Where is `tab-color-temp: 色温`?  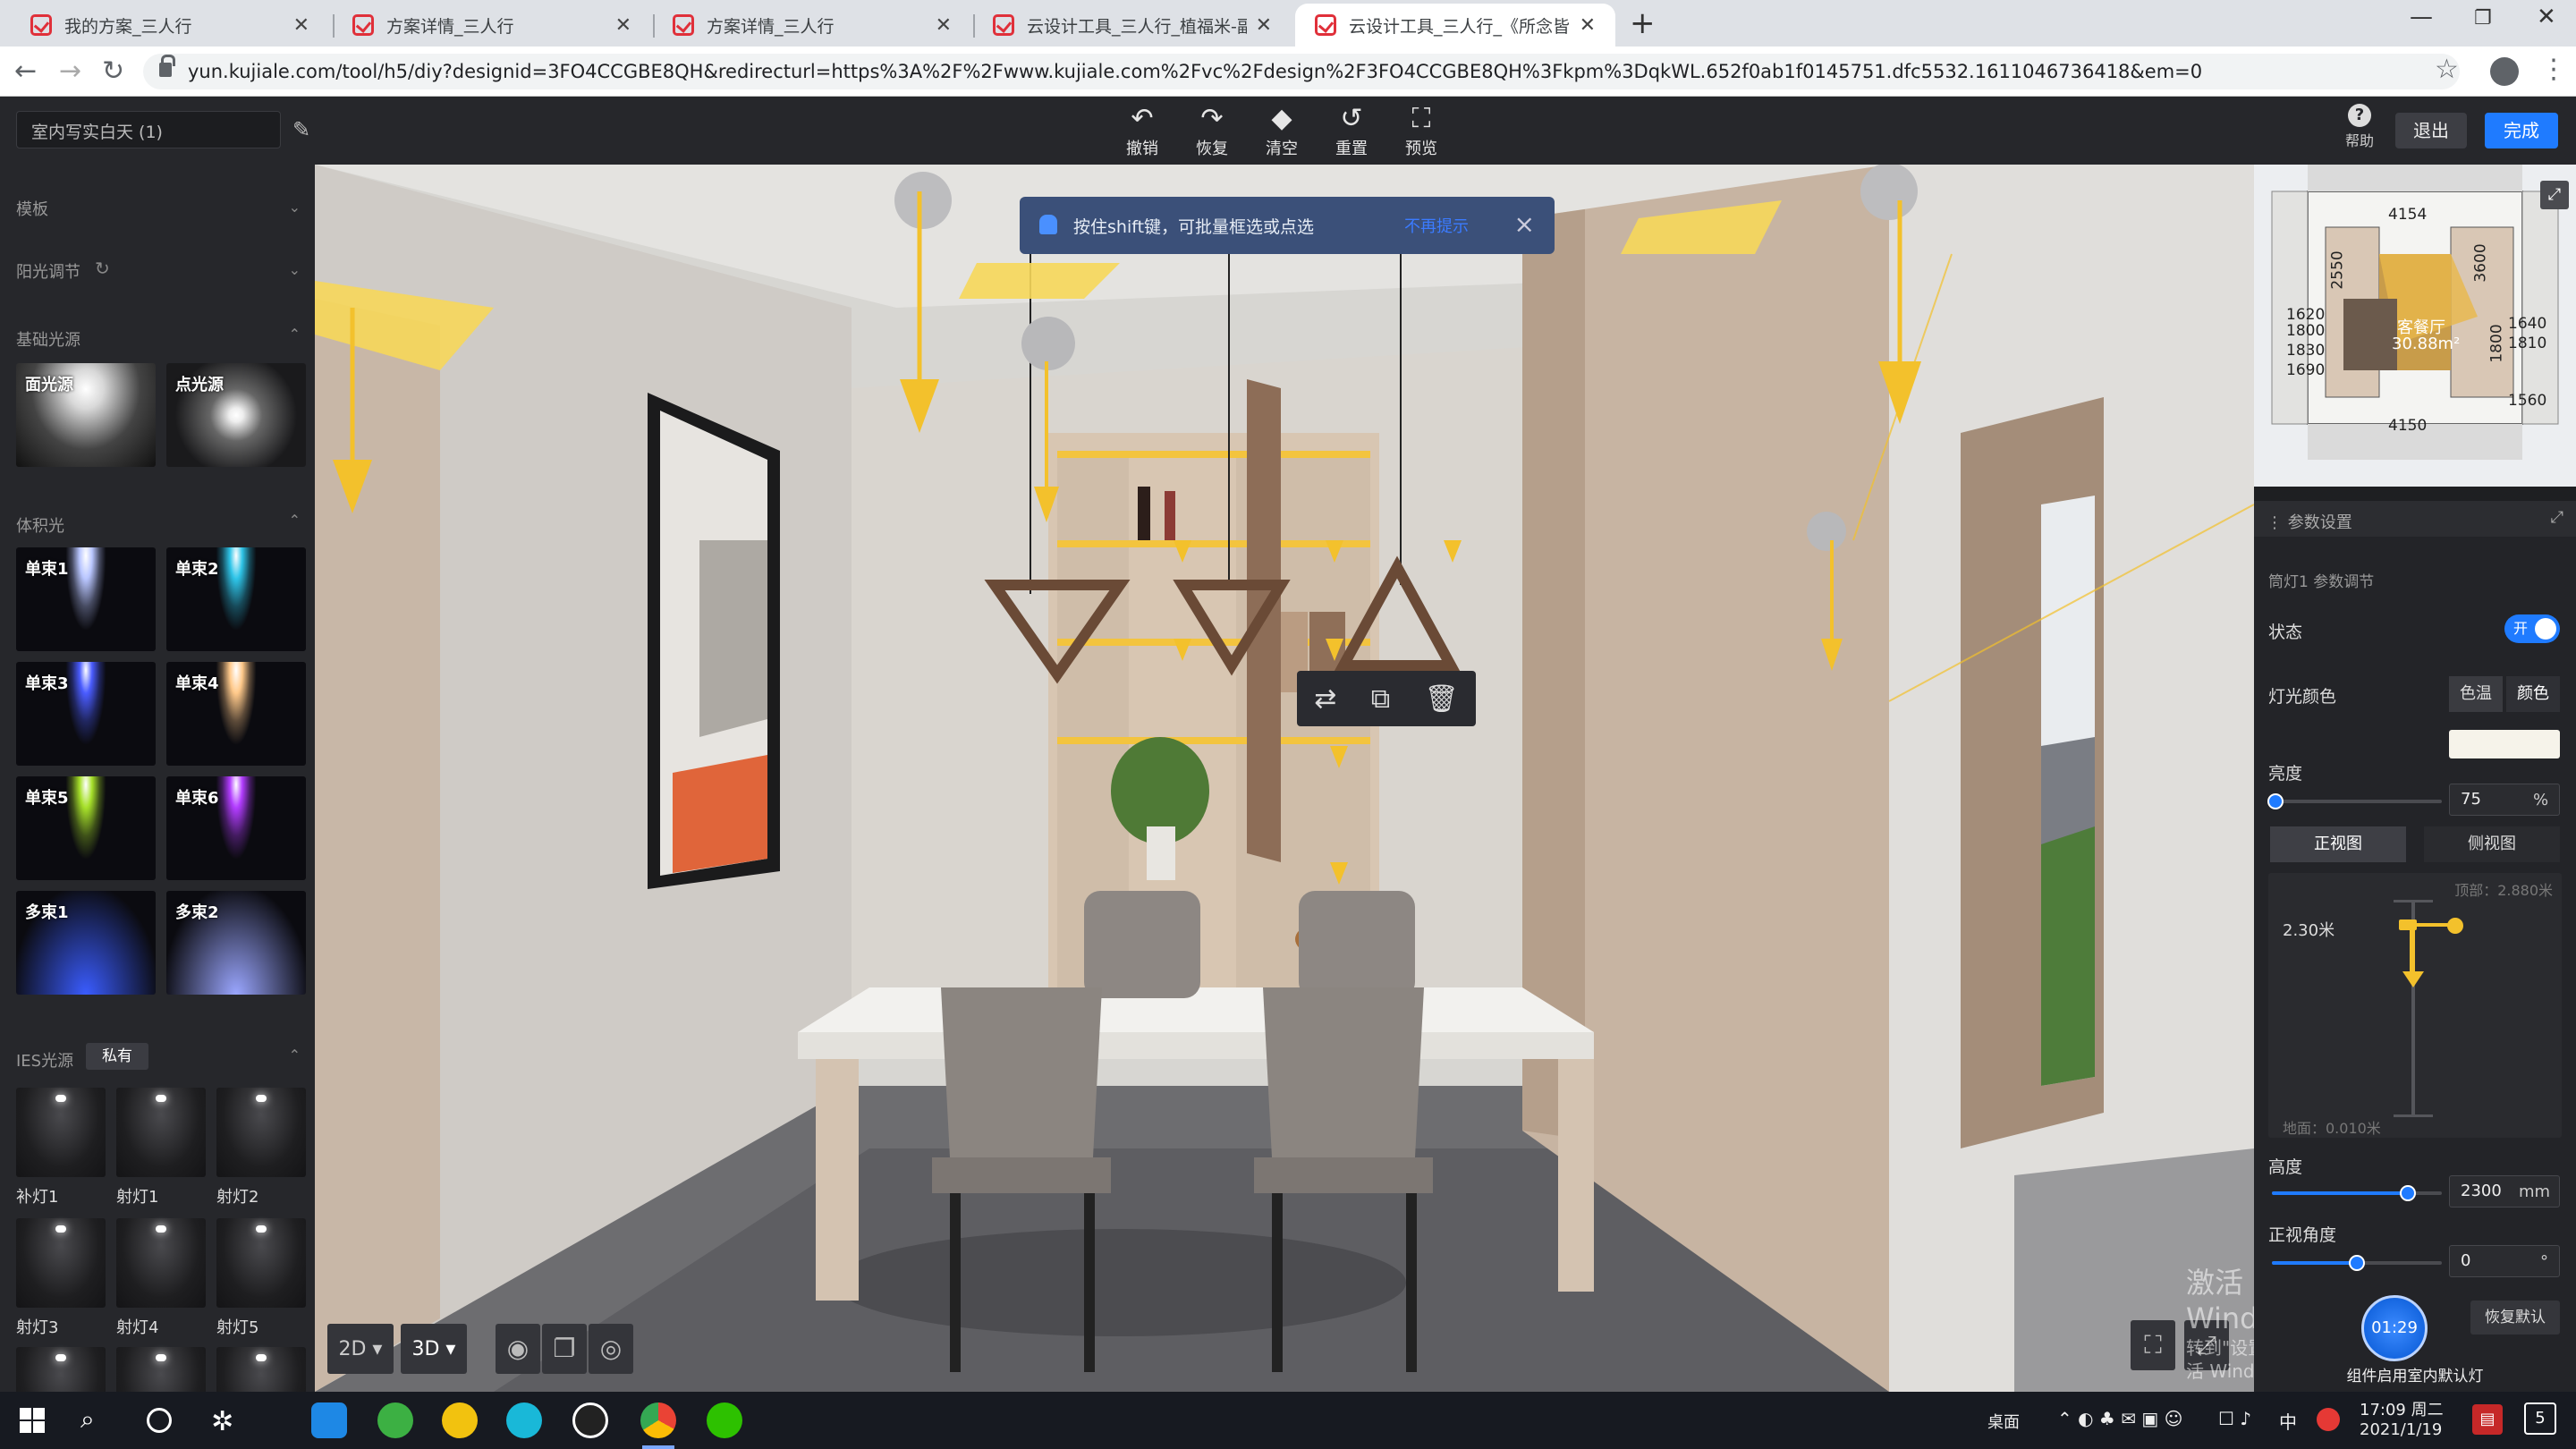 tab-color-temp: 色温 is located at coordinates (2476, 694).